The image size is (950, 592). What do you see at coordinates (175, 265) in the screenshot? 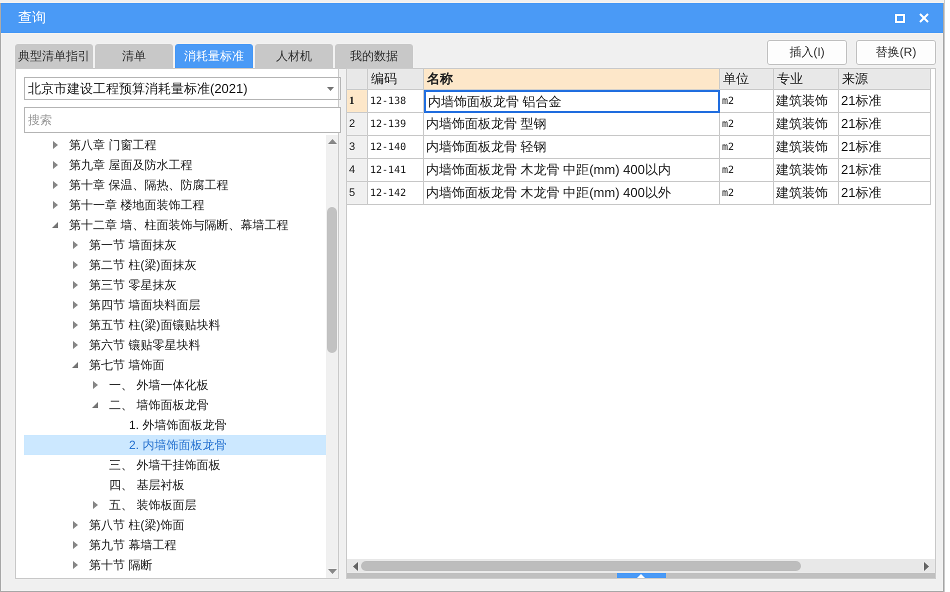
I see `tree-item: 第二节 柱(梁)面抹灰` at bounding box center [175, 265].